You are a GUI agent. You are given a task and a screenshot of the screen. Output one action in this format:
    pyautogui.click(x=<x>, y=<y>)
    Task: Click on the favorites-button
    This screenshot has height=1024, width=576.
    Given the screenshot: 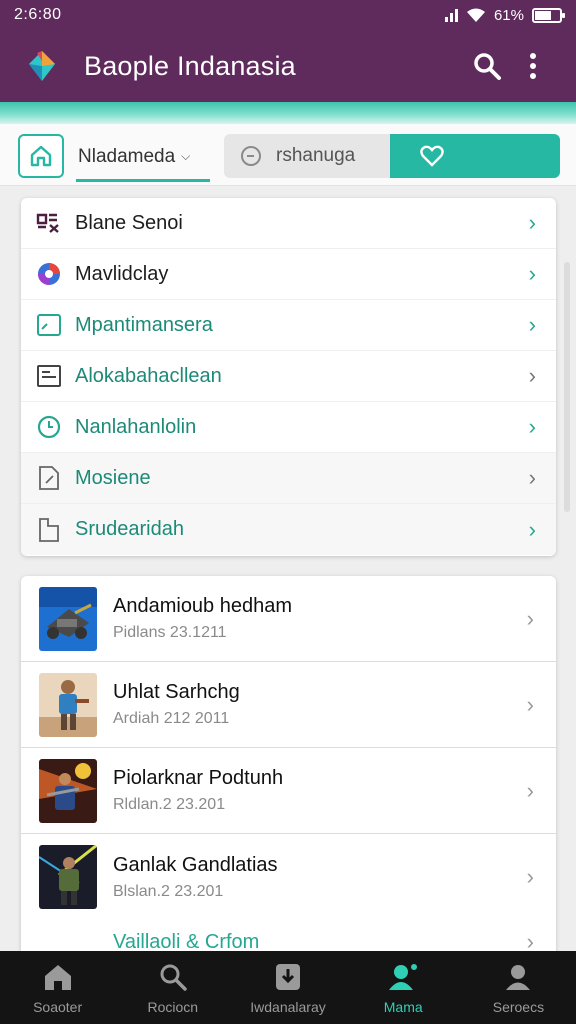 What is the action you would take?
    pyautogui.click(x=475, y=156)
    